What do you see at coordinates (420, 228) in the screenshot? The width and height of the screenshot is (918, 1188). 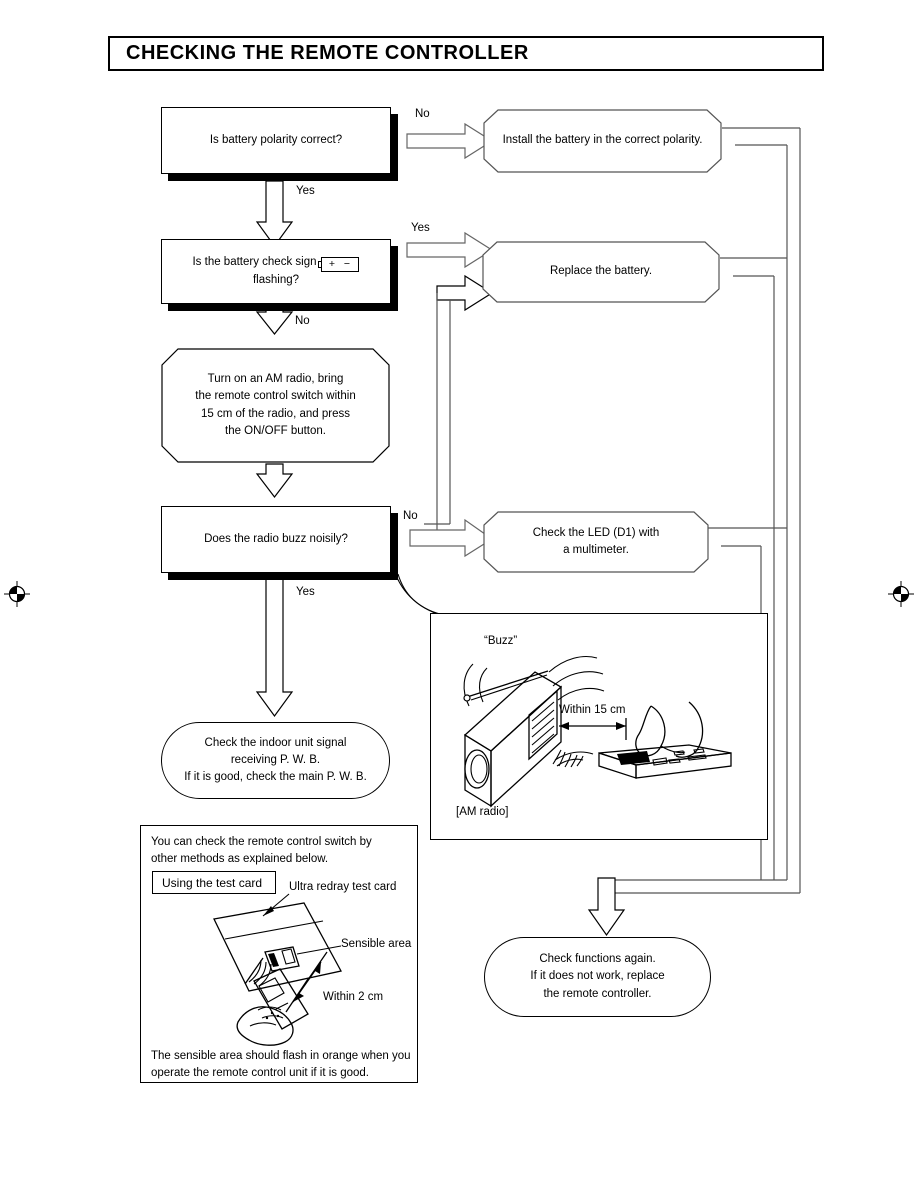 I see `label-yes-2: Yes` at bounding box center [420, 228].